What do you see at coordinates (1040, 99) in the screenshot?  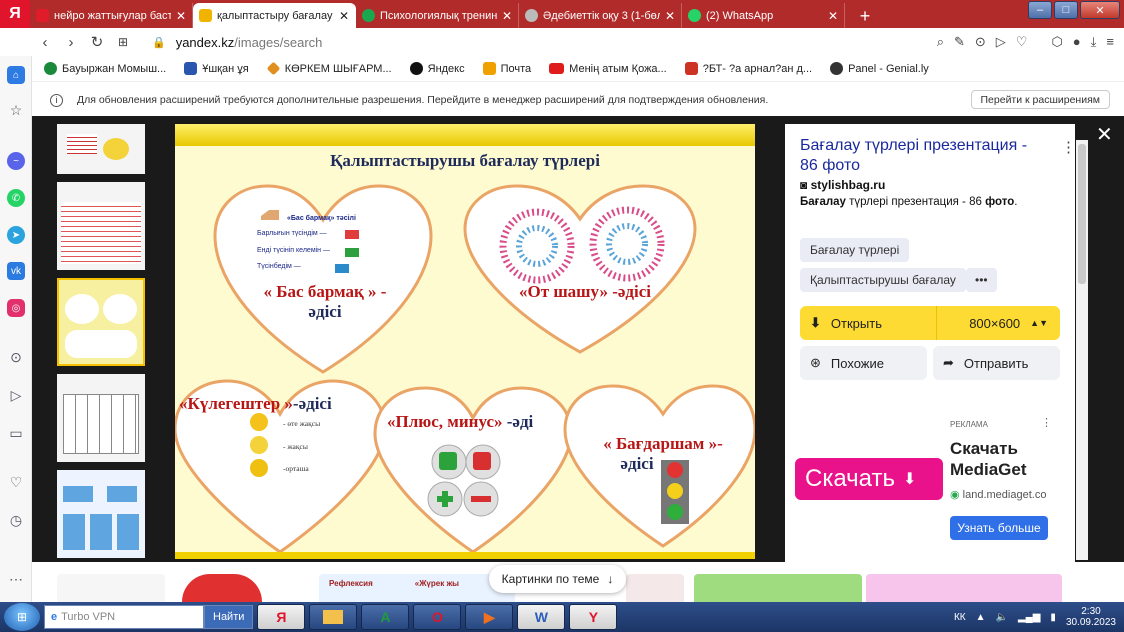 I see `go-to-extensions-button: Перейти к расширениям` at bounding box center [1040, 99].